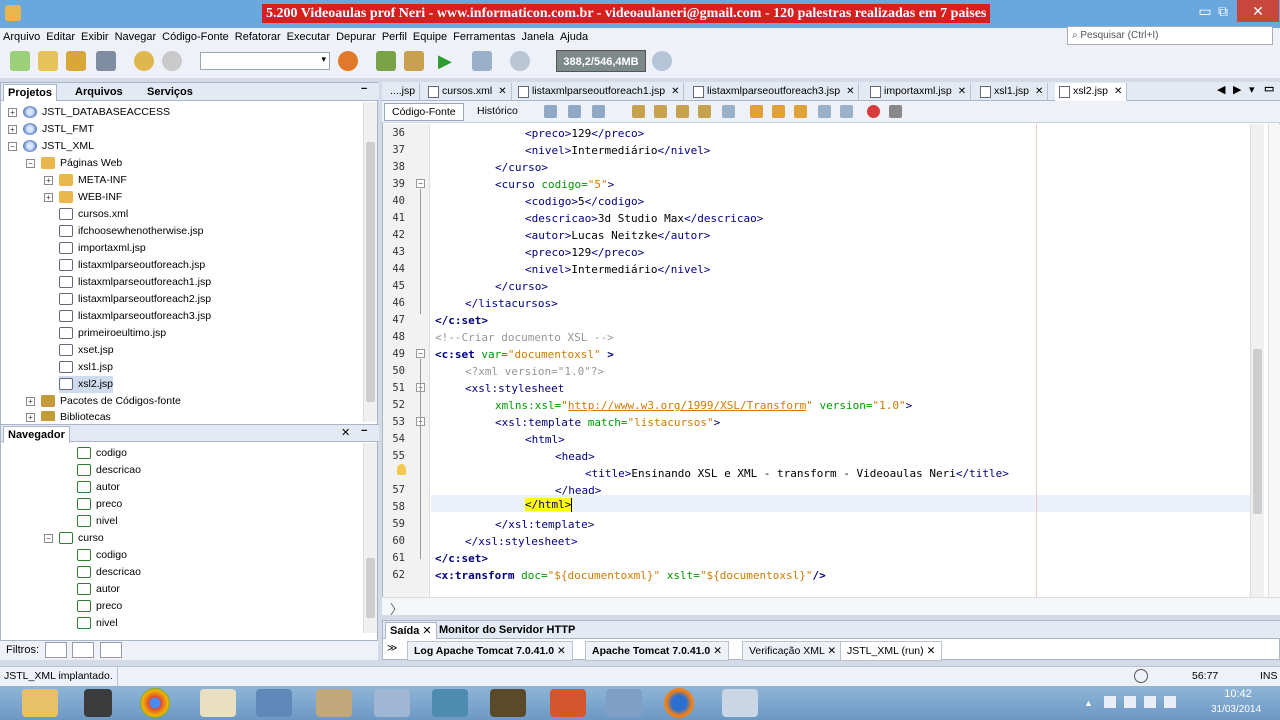 The width and height of the screenshot is (1280, 720). I want to click on tree-item-file: listaxmlparseoutforeach1.jsp, so click(135, 282).